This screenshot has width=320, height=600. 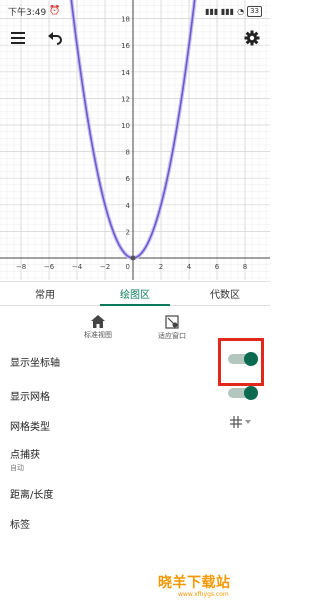 I want to click on y-tick-label: 16, so click(x=125, y=46).